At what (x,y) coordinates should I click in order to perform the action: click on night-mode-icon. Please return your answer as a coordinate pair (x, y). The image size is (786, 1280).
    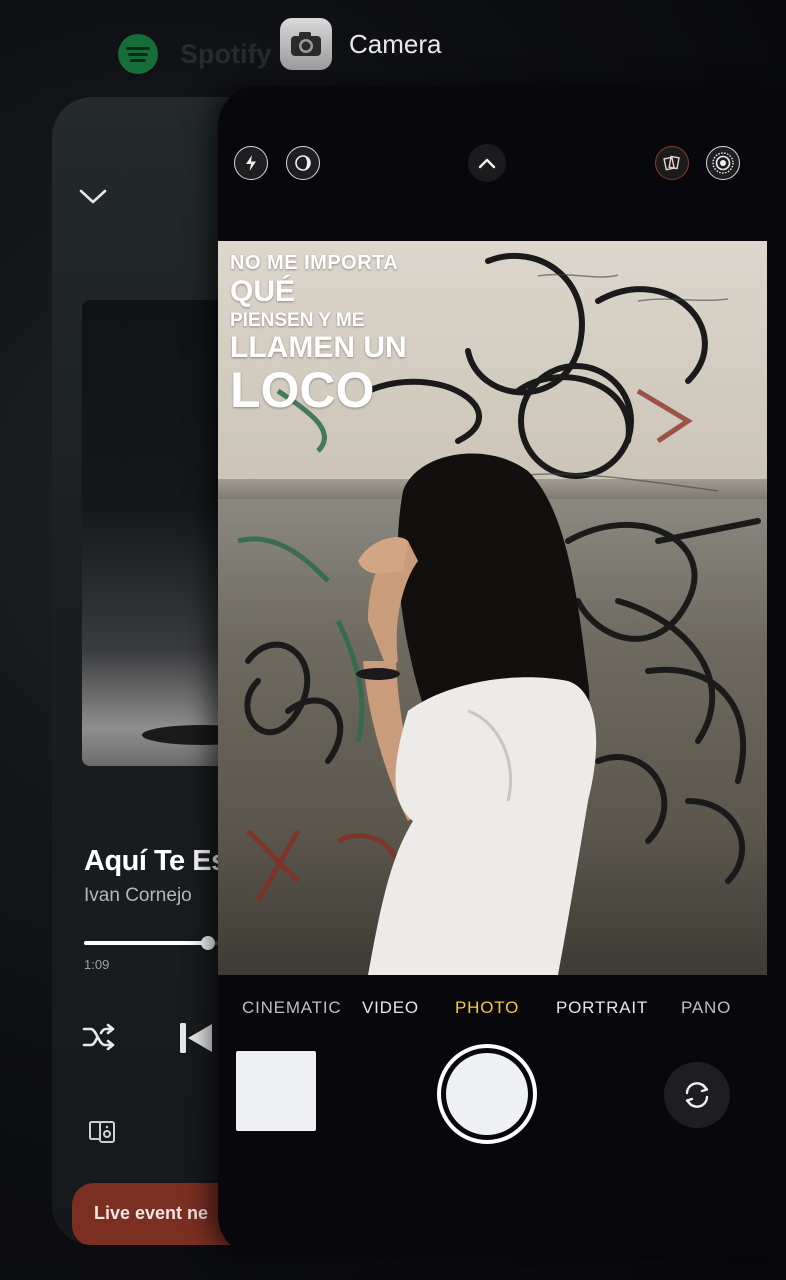
    Looking at the image, I should click on (303, 163).